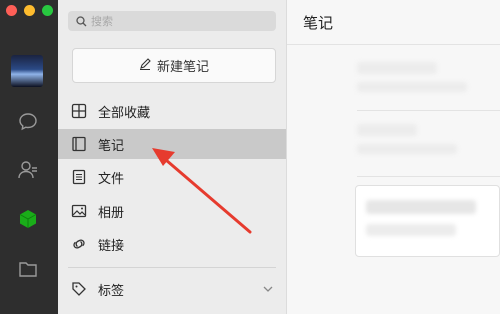  What do you see at coordinates (172, 211) in the screenshot?
I see `nav-item-photos: 相册` at bounding box center [172, 211].